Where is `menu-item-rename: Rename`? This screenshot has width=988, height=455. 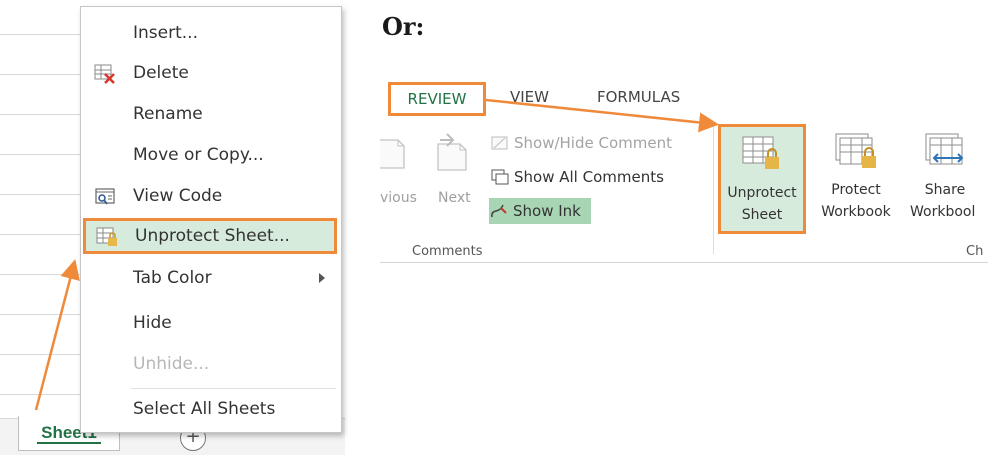 menu-item-rename: Rename is located at coordinates (211, 114).